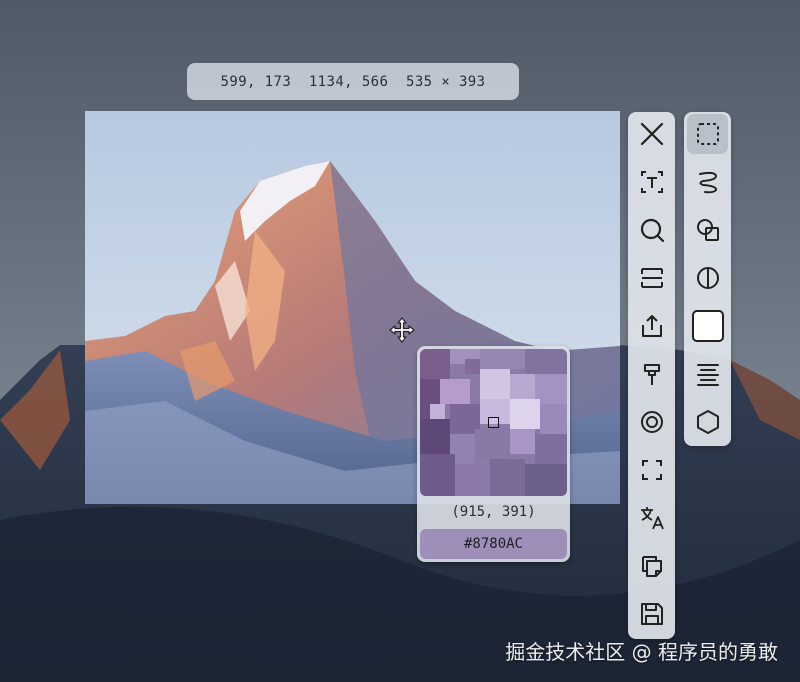  Describe the element at coordinates (651, 614) in the screenshot. I see `save-icon` at that location.